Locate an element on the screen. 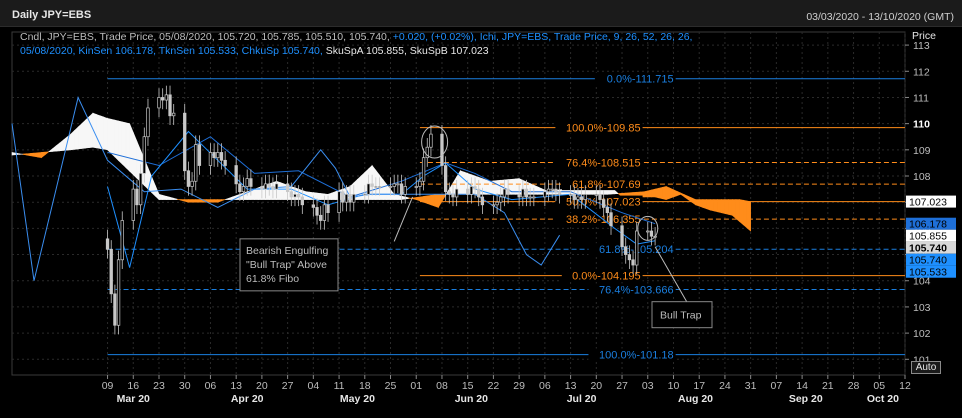 The width and height of the screenshot is (962, 418). x-tick-label: 16 is located at coordinates (133, 386).